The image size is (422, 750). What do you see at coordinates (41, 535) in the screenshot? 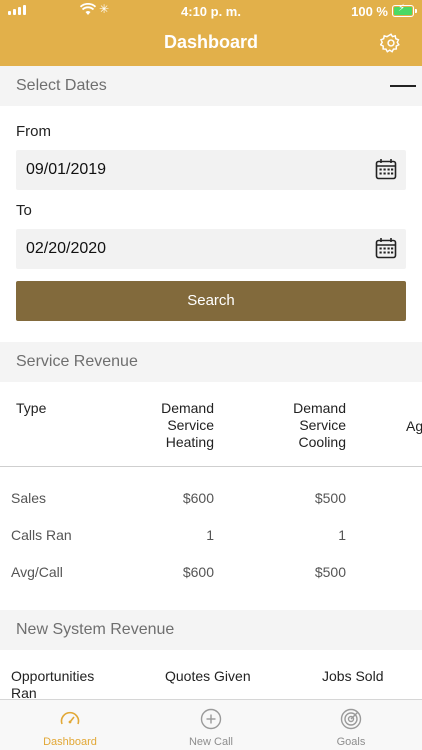
I see `row-label-calls-ran: Calls Ran` at bounding box center [41, 535].